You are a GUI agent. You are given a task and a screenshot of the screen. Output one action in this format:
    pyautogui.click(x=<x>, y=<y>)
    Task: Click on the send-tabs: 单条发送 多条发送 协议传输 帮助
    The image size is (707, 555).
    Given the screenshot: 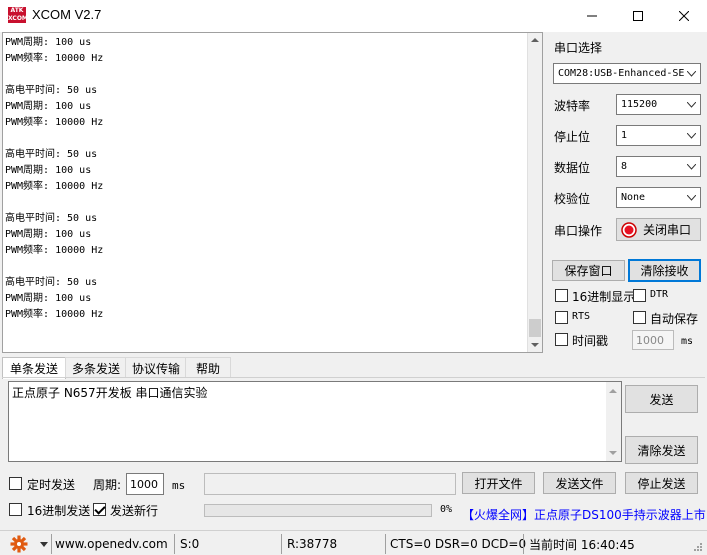 What is the action you would take?
    pyautogui.click(x=152, y=368)
    